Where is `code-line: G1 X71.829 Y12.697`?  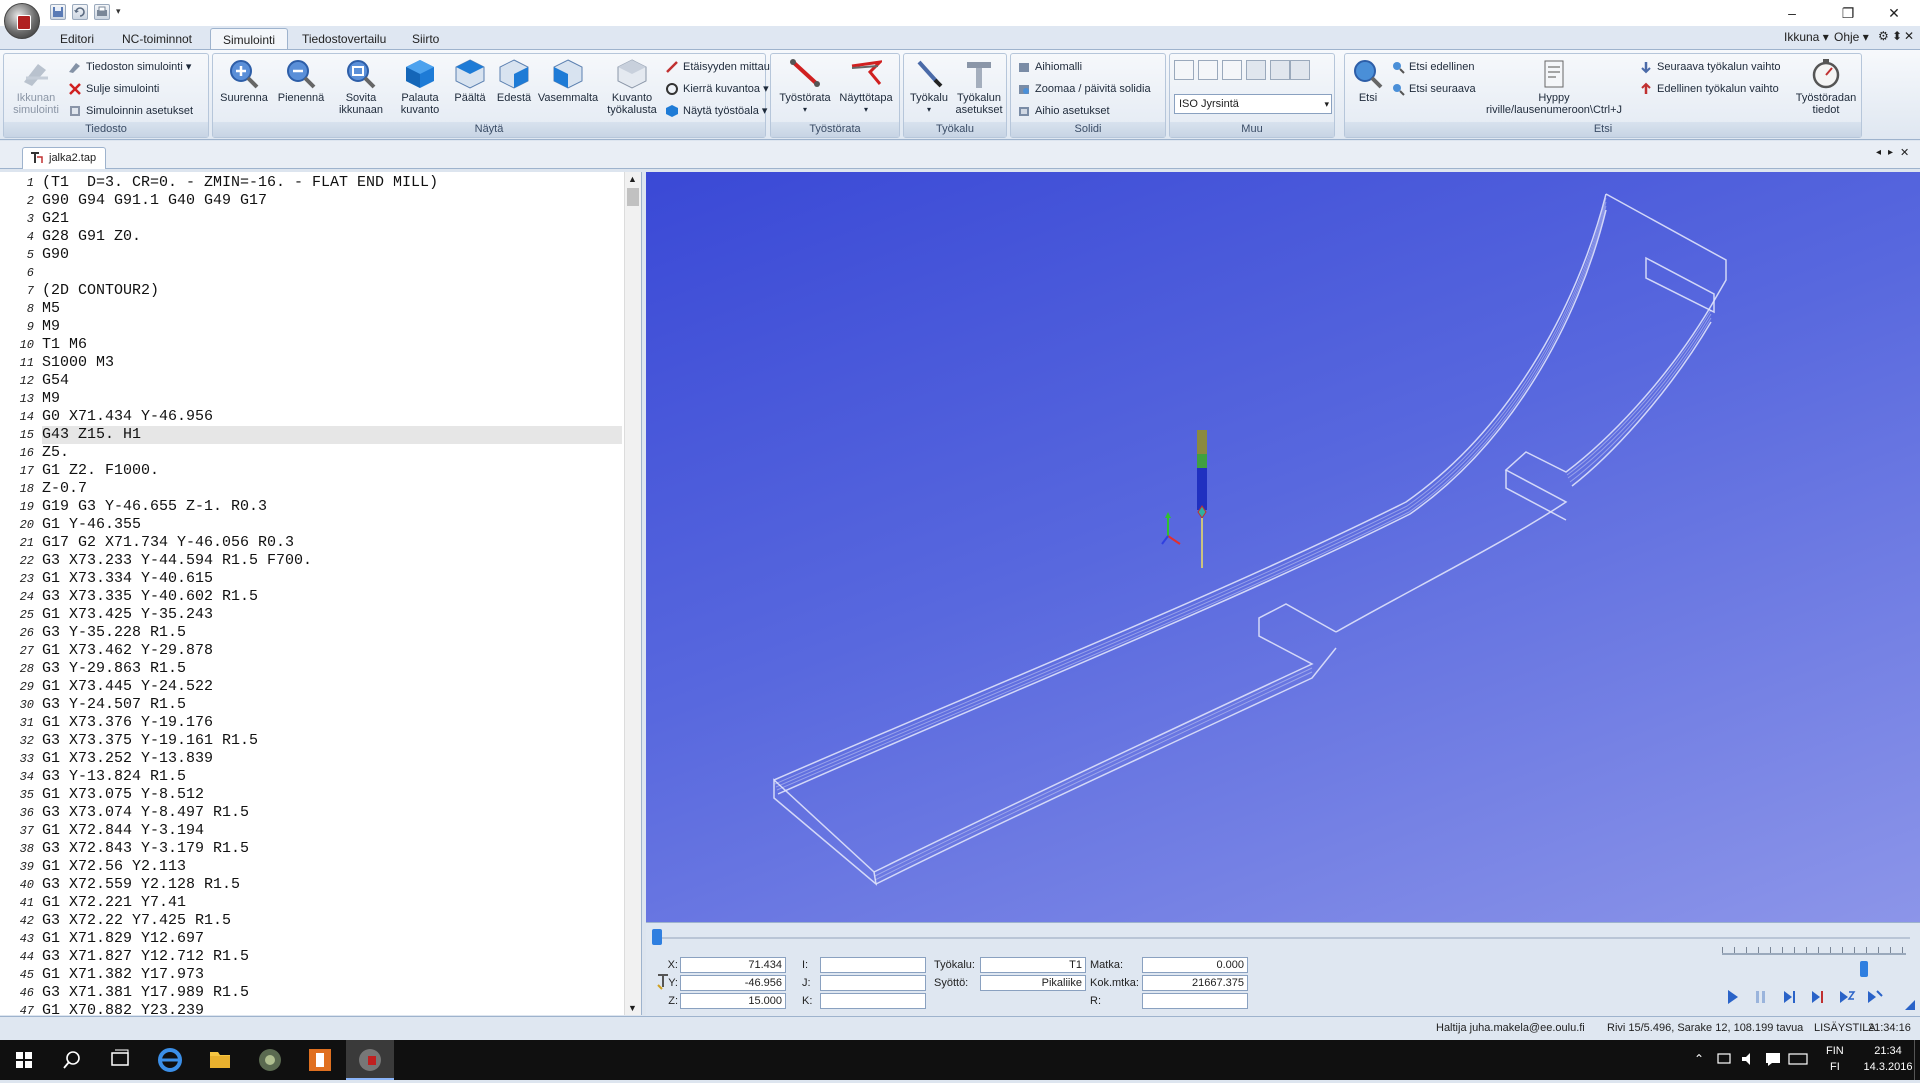 code-line: G1 X71.829 Y12.697 is located at coordinates (332, 939).